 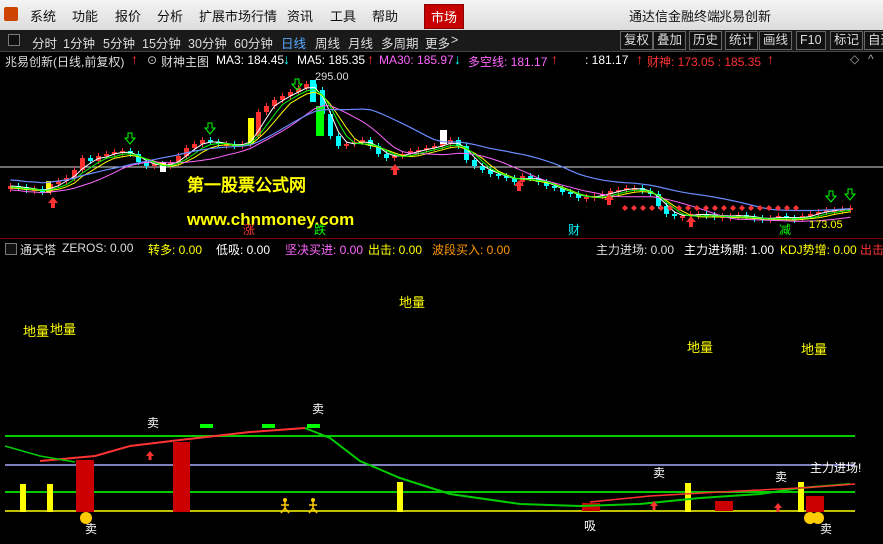 I want to click on ma3-value: MA3: 184.45, so click(x=250, y=60).